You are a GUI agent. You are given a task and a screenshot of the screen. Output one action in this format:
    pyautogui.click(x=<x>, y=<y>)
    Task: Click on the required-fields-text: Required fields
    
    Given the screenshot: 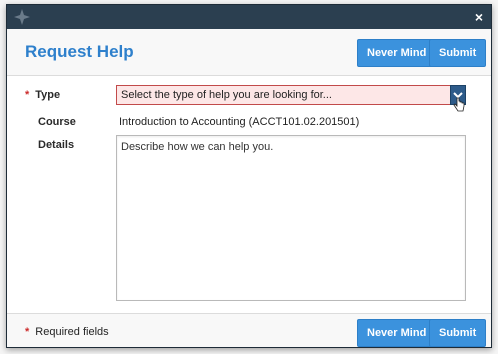 What is the action you would take?
    pyautogui.click(x=72, y=332)
    